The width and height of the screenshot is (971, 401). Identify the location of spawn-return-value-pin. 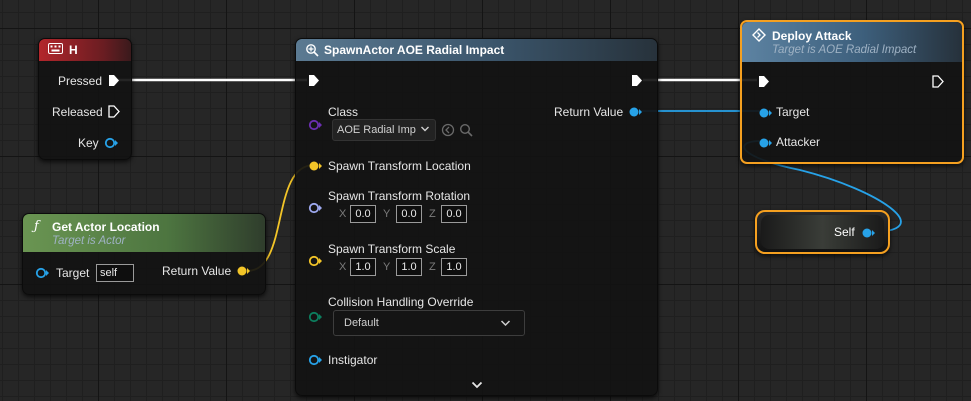
(636, 112).